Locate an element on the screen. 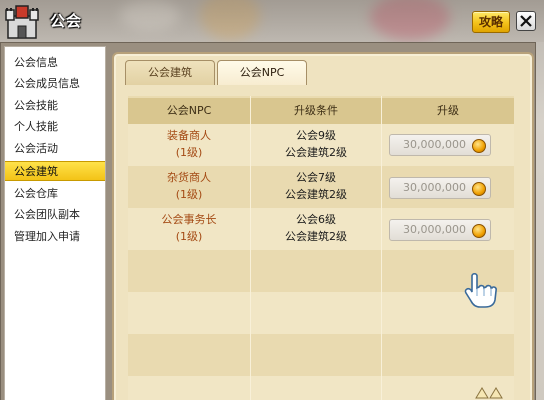  npc-name: 杂货商人 is located at coordinates (189, 177).